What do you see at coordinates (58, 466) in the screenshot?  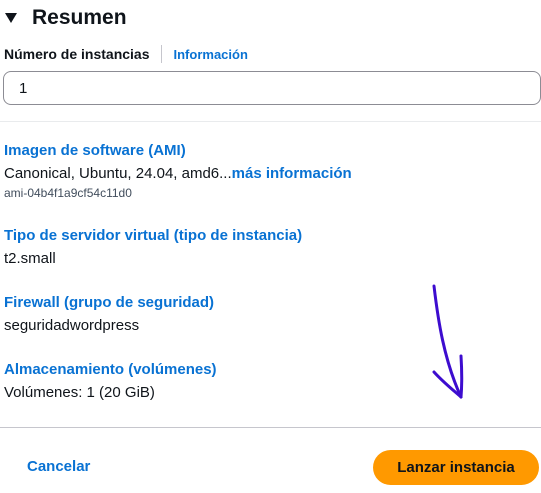 I see `cancel-button: Cancelar` at bounding box center [58, 466].